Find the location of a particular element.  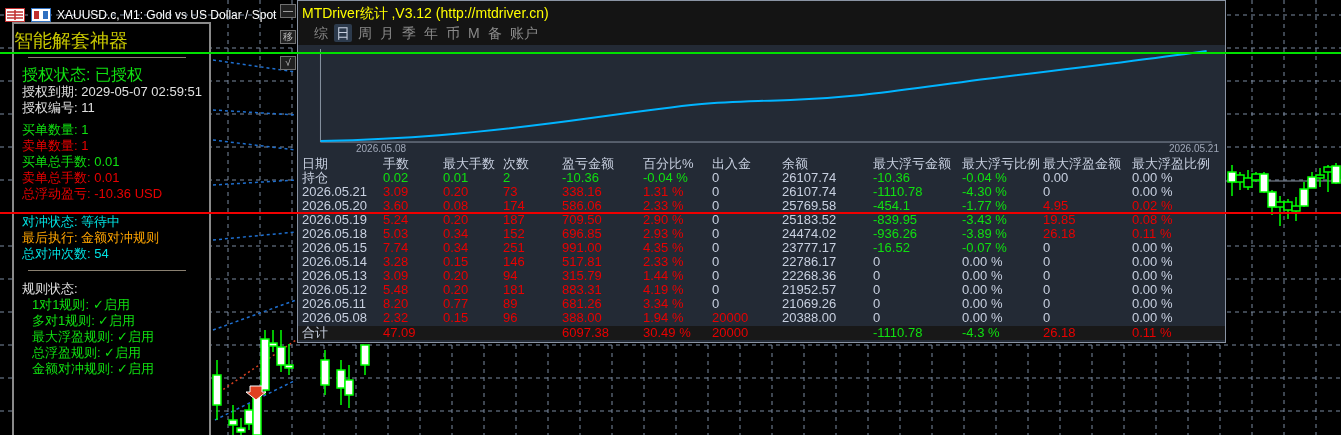

table-cell: -3.43 % is located at coordinates (984, 220).